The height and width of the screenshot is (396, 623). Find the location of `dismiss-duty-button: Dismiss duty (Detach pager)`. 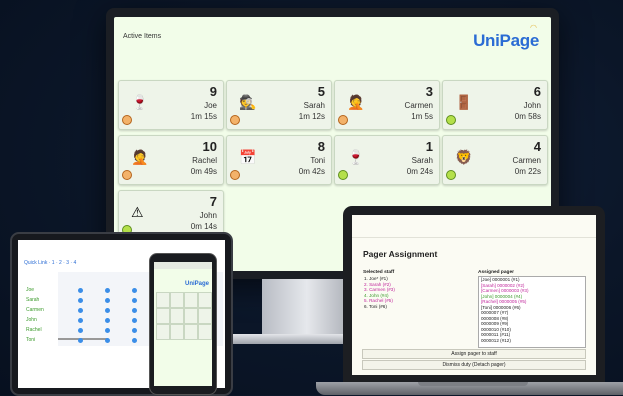

dismiss-duty-button: Dismiss duty (Detach pager) is located at coordinates (474, 365).